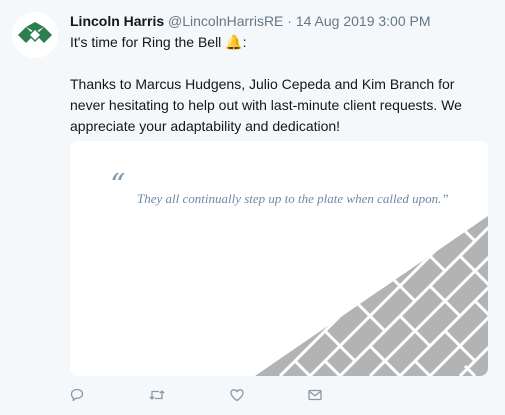 The width and height of the screenshot is (505, 415). I want to click on retweet-button, so click(157, 395).